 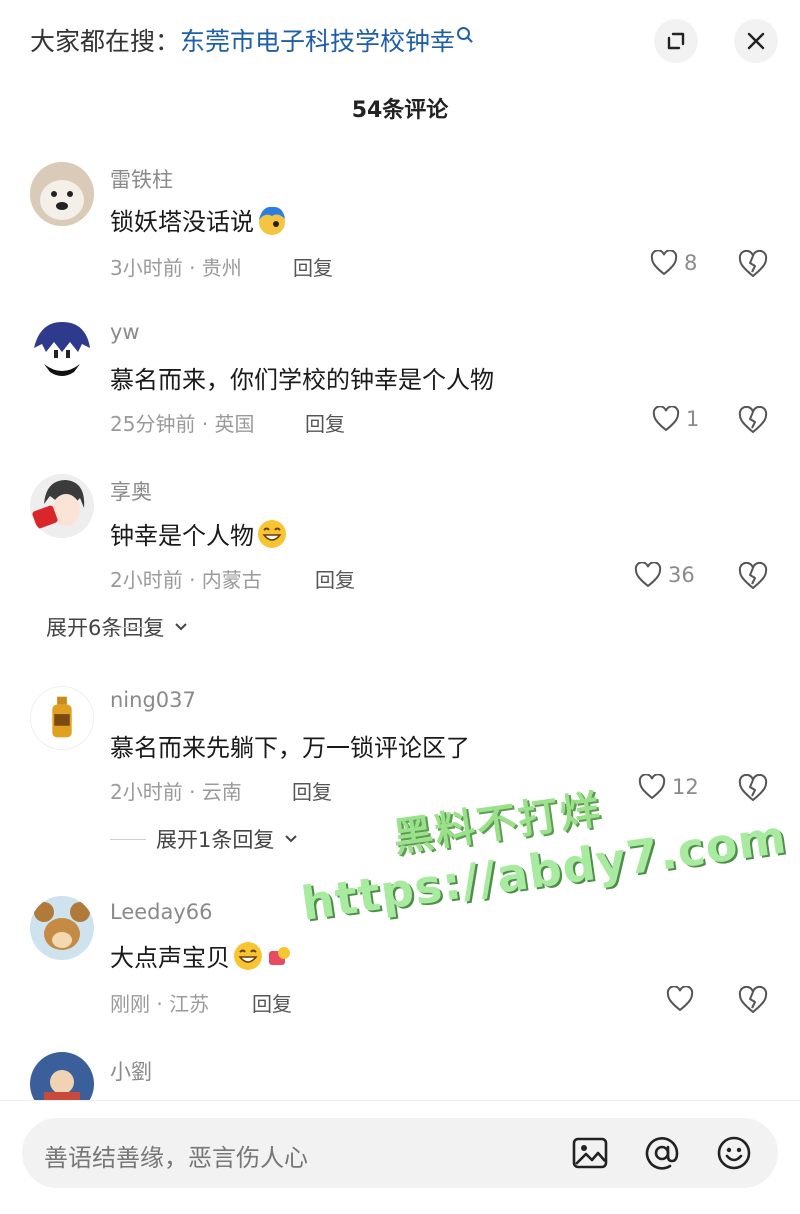 I want to click on top-bar: 大家都在搜：东莞市电子科技学校钟幸, so click(x=400, y=42).